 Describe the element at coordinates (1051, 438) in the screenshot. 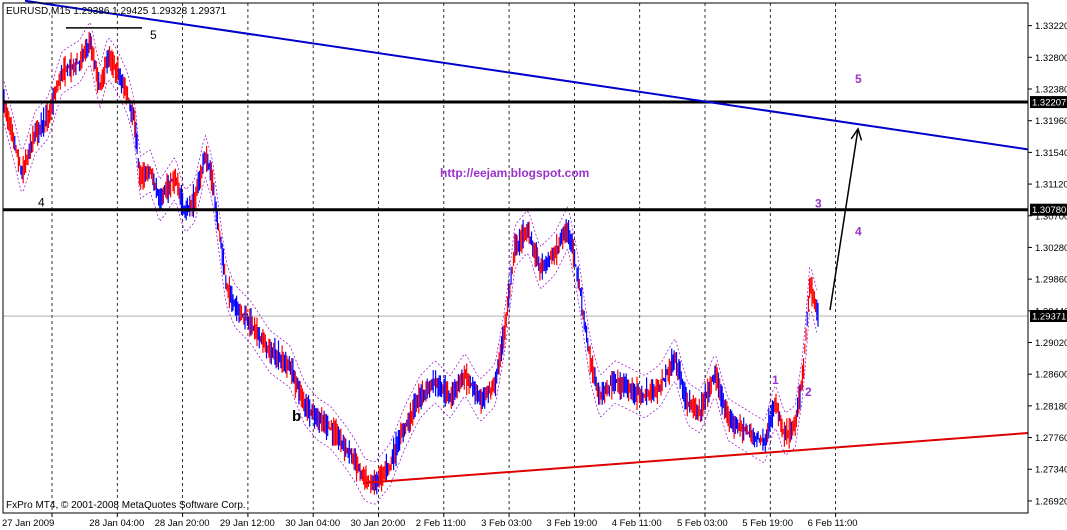

I see `y-tick-label: 1.27760` at that location.